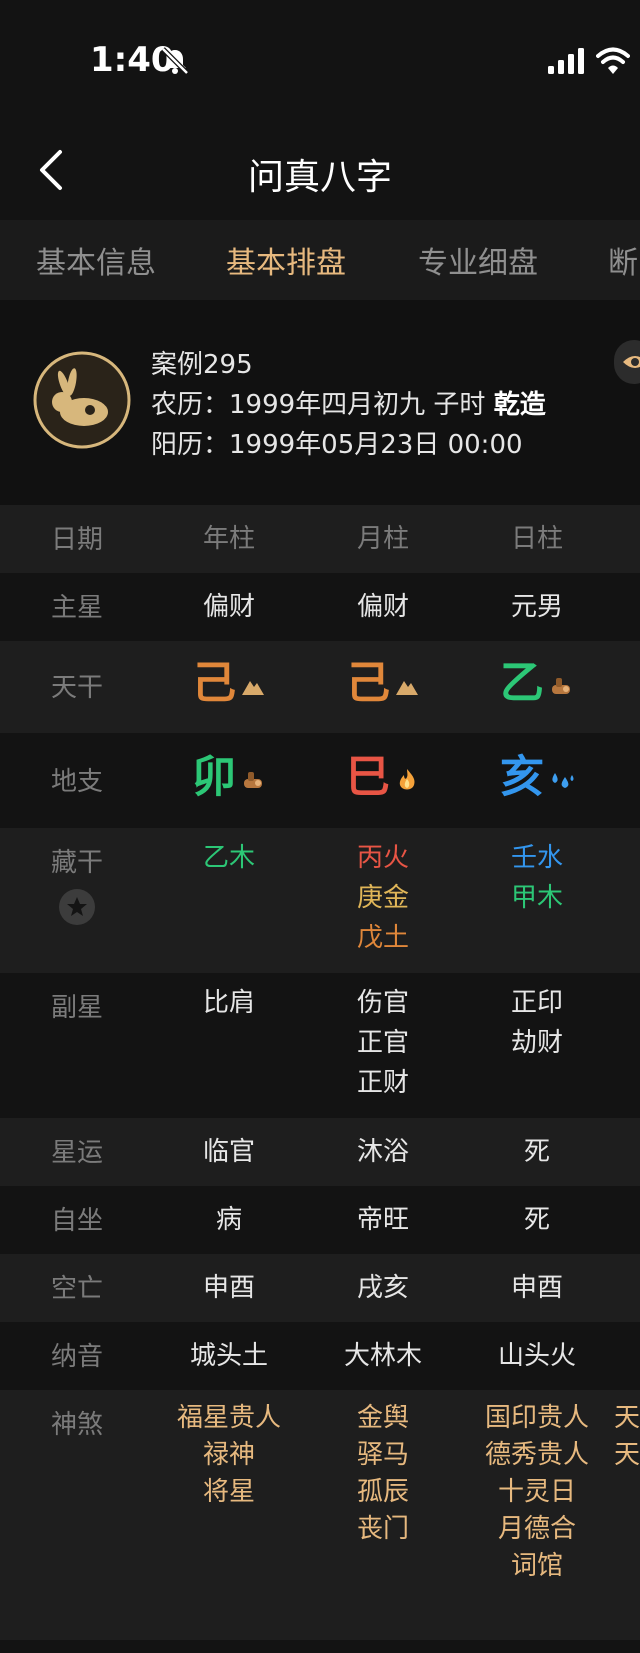 The height and width of the screenshot is (1653, 640). What do you see at coordinates (623, 260) in the screenshot?
I see `tab-partial: 断` at bounding box center [623, 260].